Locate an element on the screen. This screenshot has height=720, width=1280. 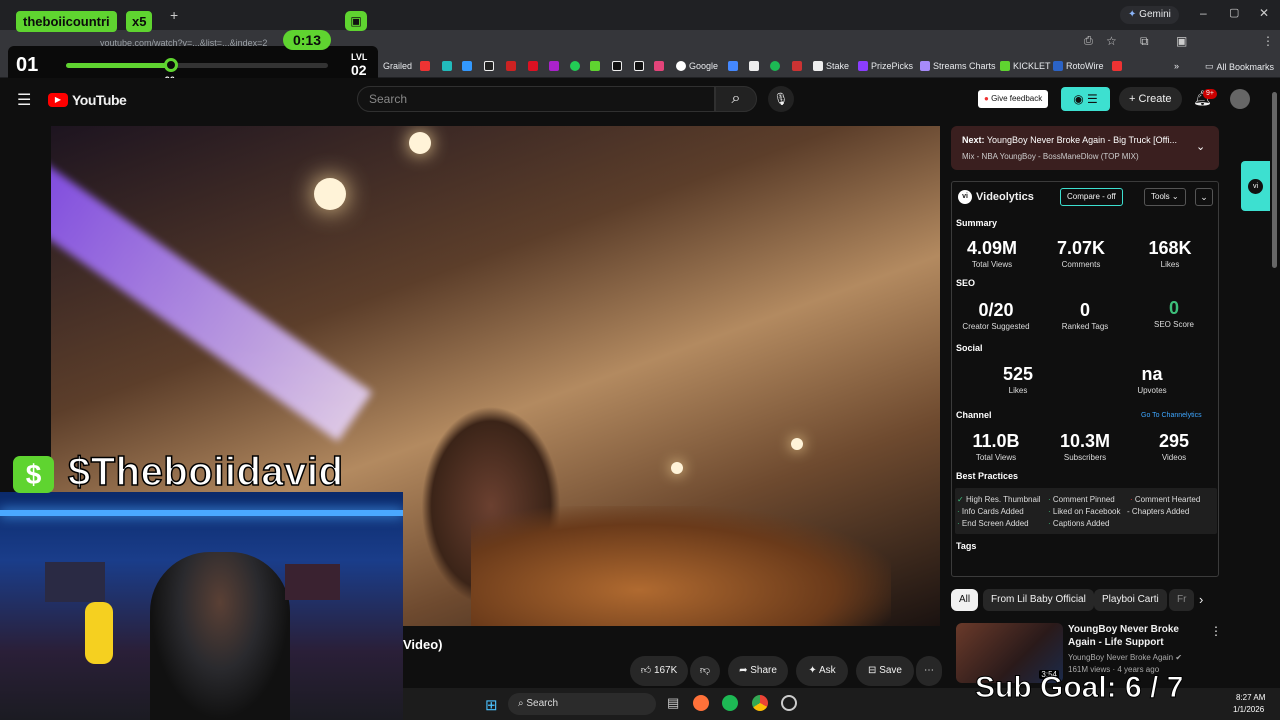
app-icon is located at coordinates (789, 703).